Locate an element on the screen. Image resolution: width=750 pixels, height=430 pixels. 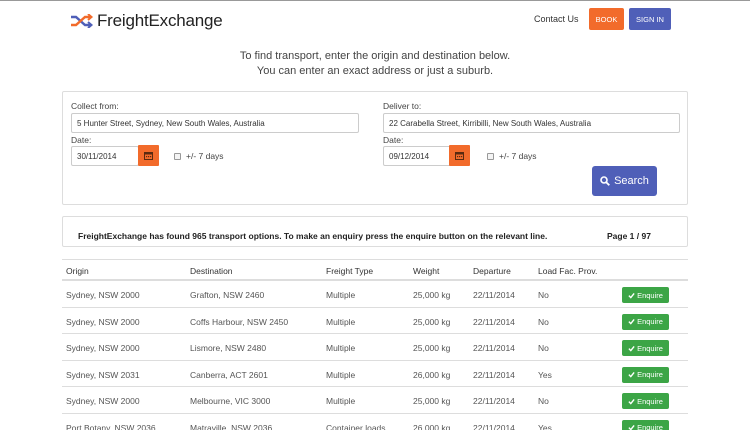
collect-date-input: 30/11/2014 is located at coordinates (105, 156).